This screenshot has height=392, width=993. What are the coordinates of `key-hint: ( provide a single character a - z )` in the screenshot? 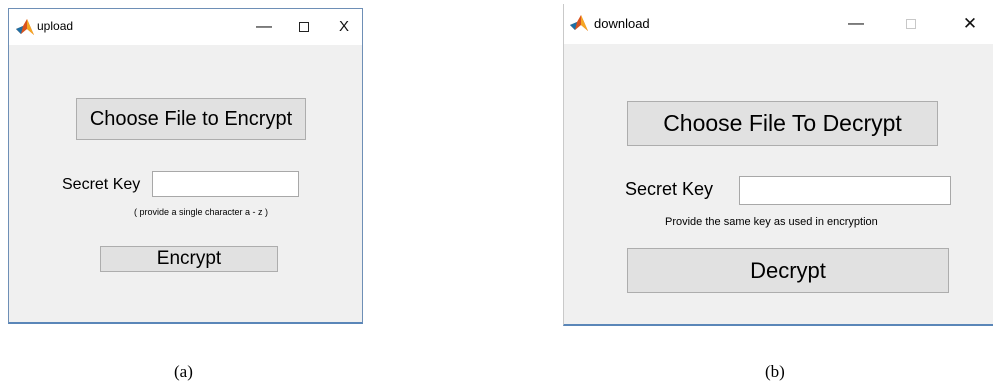 It's located at (201, 212).